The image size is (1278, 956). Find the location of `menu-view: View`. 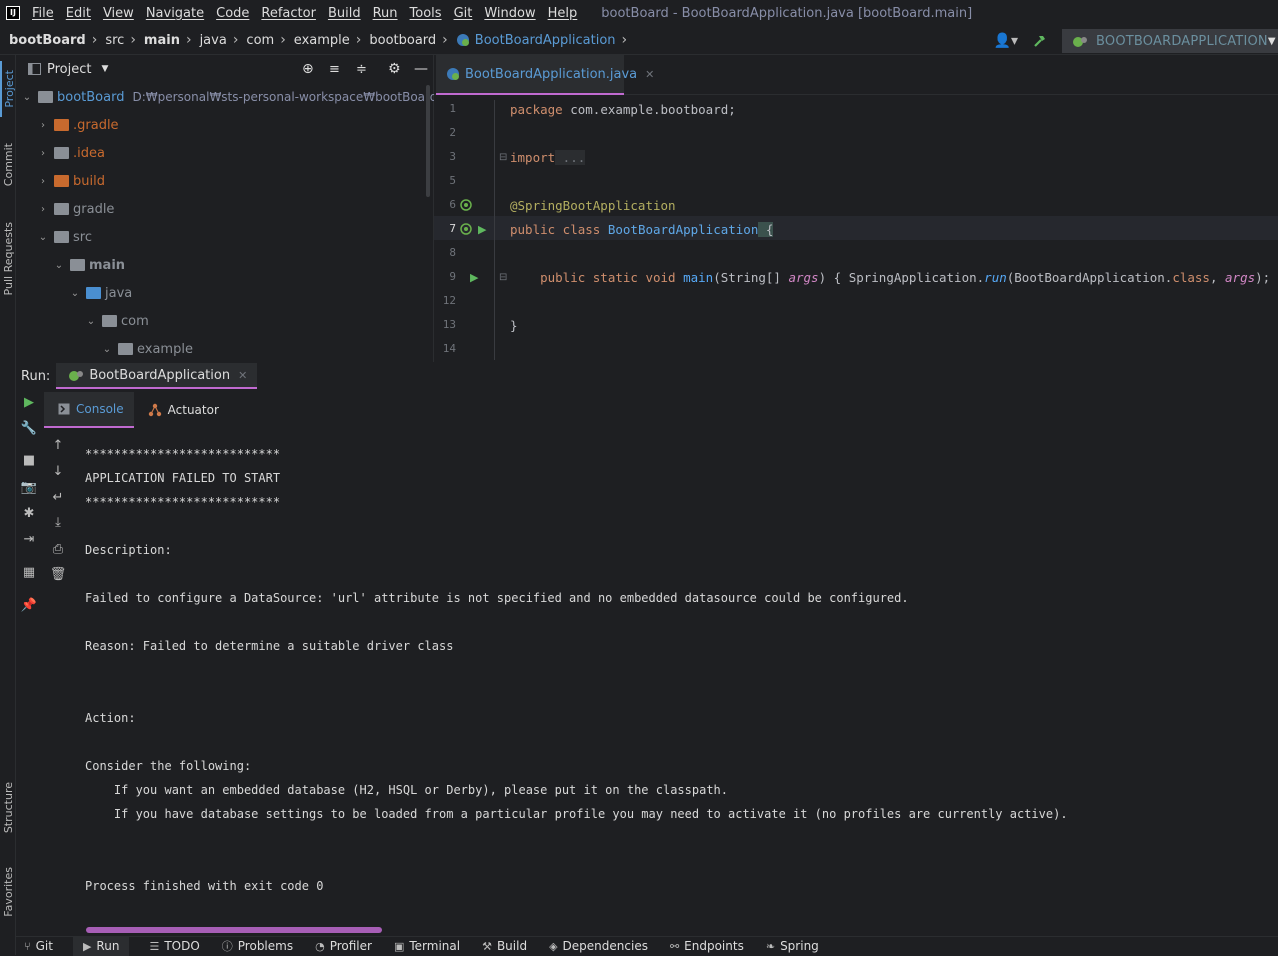

menu-view: View is located at coordinates (118, 13).